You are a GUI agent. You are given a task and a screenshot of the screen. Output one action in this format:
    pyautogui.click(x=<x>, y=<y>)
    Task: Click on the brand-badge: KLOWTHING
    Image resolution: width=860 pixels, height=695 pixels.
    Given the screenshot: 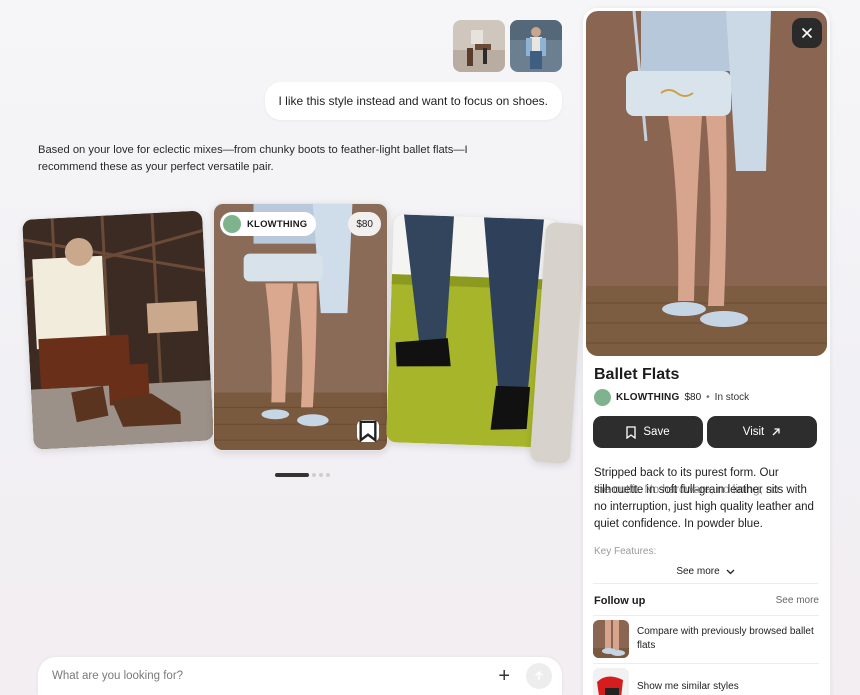 What is the action you would take?
    pyautogui.click(x=268, y=224)
    